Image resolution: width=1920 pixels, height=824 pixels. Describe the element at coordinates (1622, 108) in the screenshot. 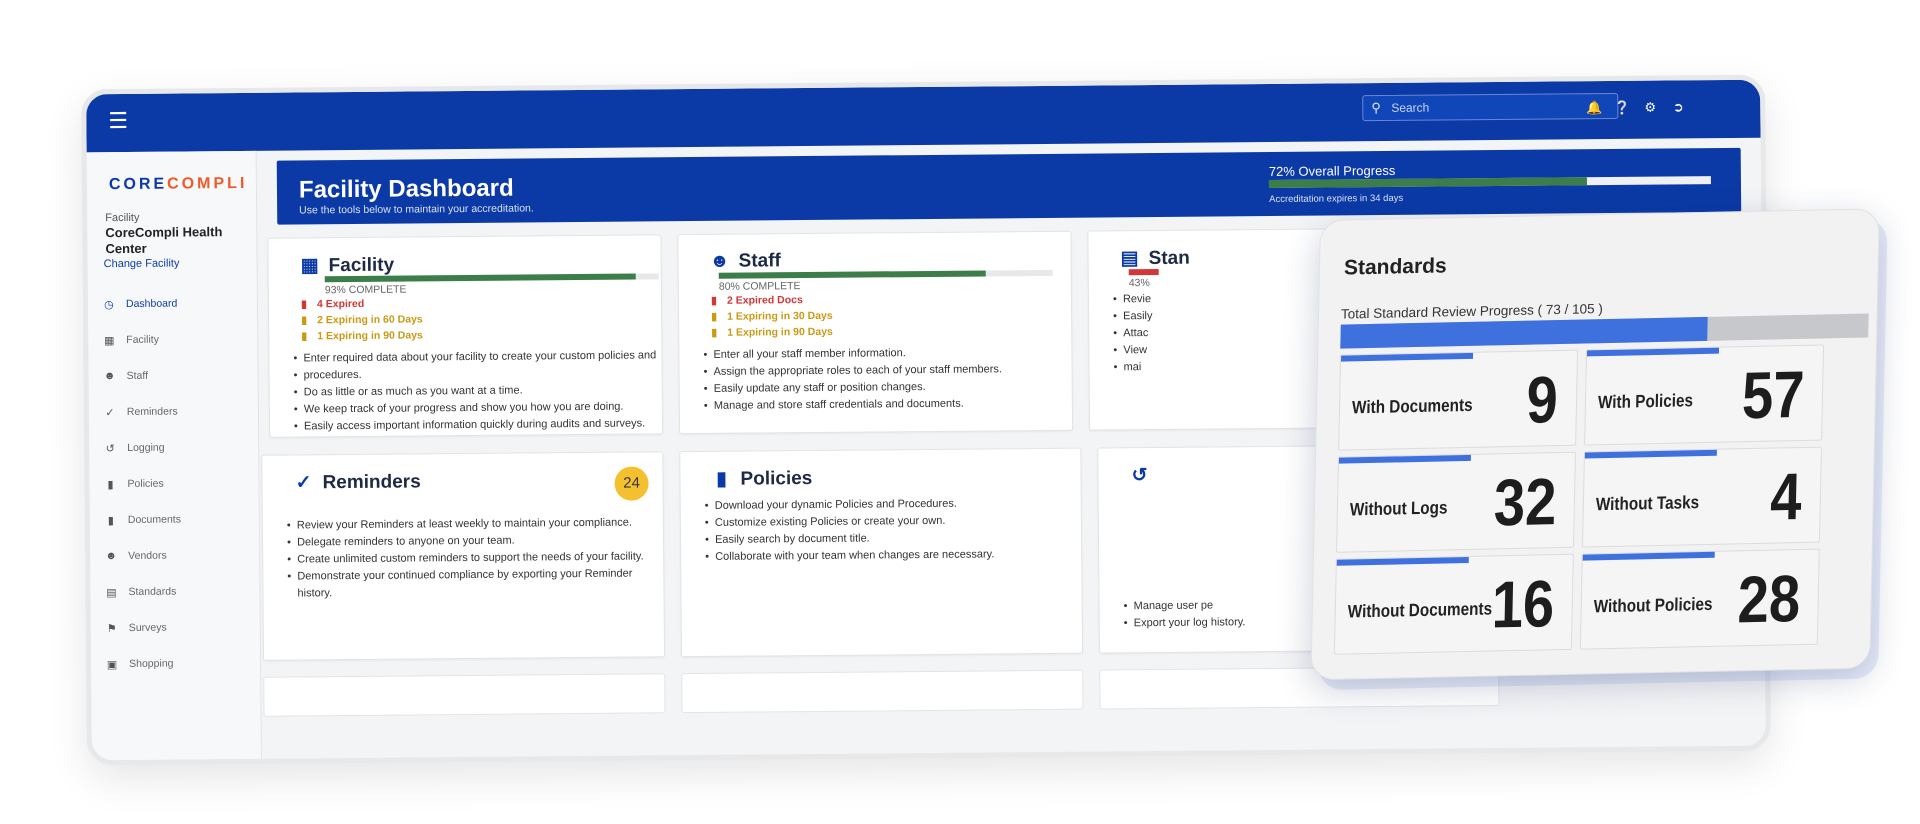

I see `help-icon: ❔` at that location.